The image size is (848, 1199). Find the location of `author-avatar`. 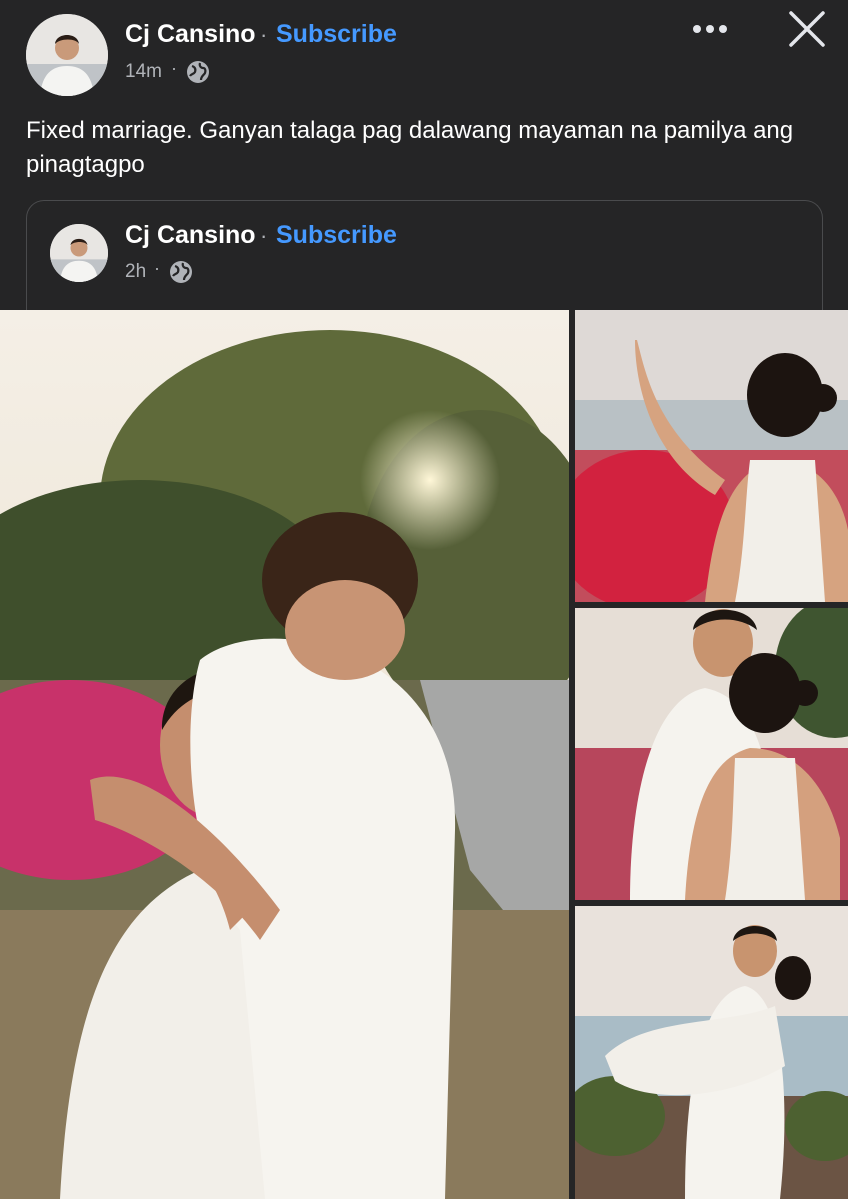

author-avatar is located at coordinates (67, 55).